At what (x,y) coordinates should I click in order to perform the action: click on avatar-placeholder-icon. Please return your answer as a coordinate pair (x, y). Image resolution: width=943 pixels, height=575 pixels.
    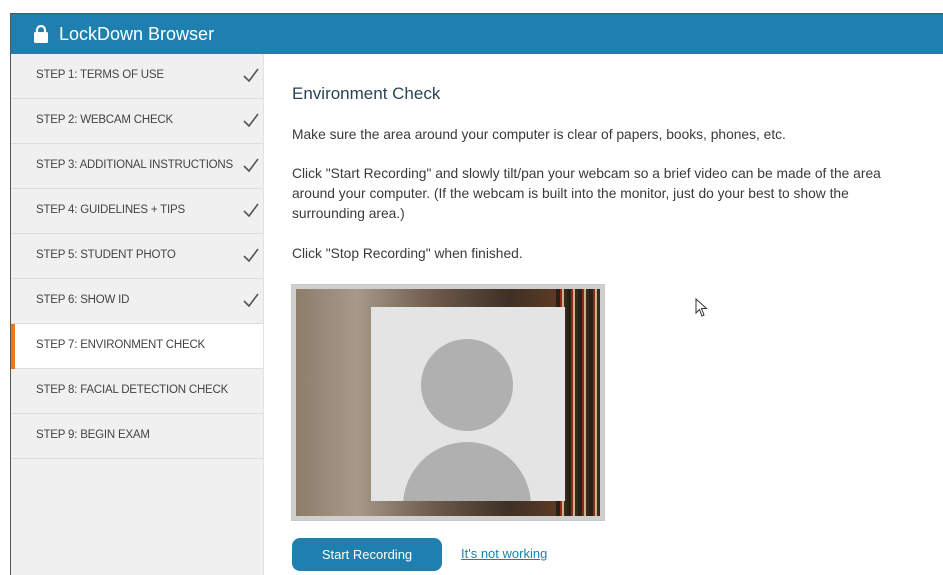
    Looking at the image, I should click on (468, 404).